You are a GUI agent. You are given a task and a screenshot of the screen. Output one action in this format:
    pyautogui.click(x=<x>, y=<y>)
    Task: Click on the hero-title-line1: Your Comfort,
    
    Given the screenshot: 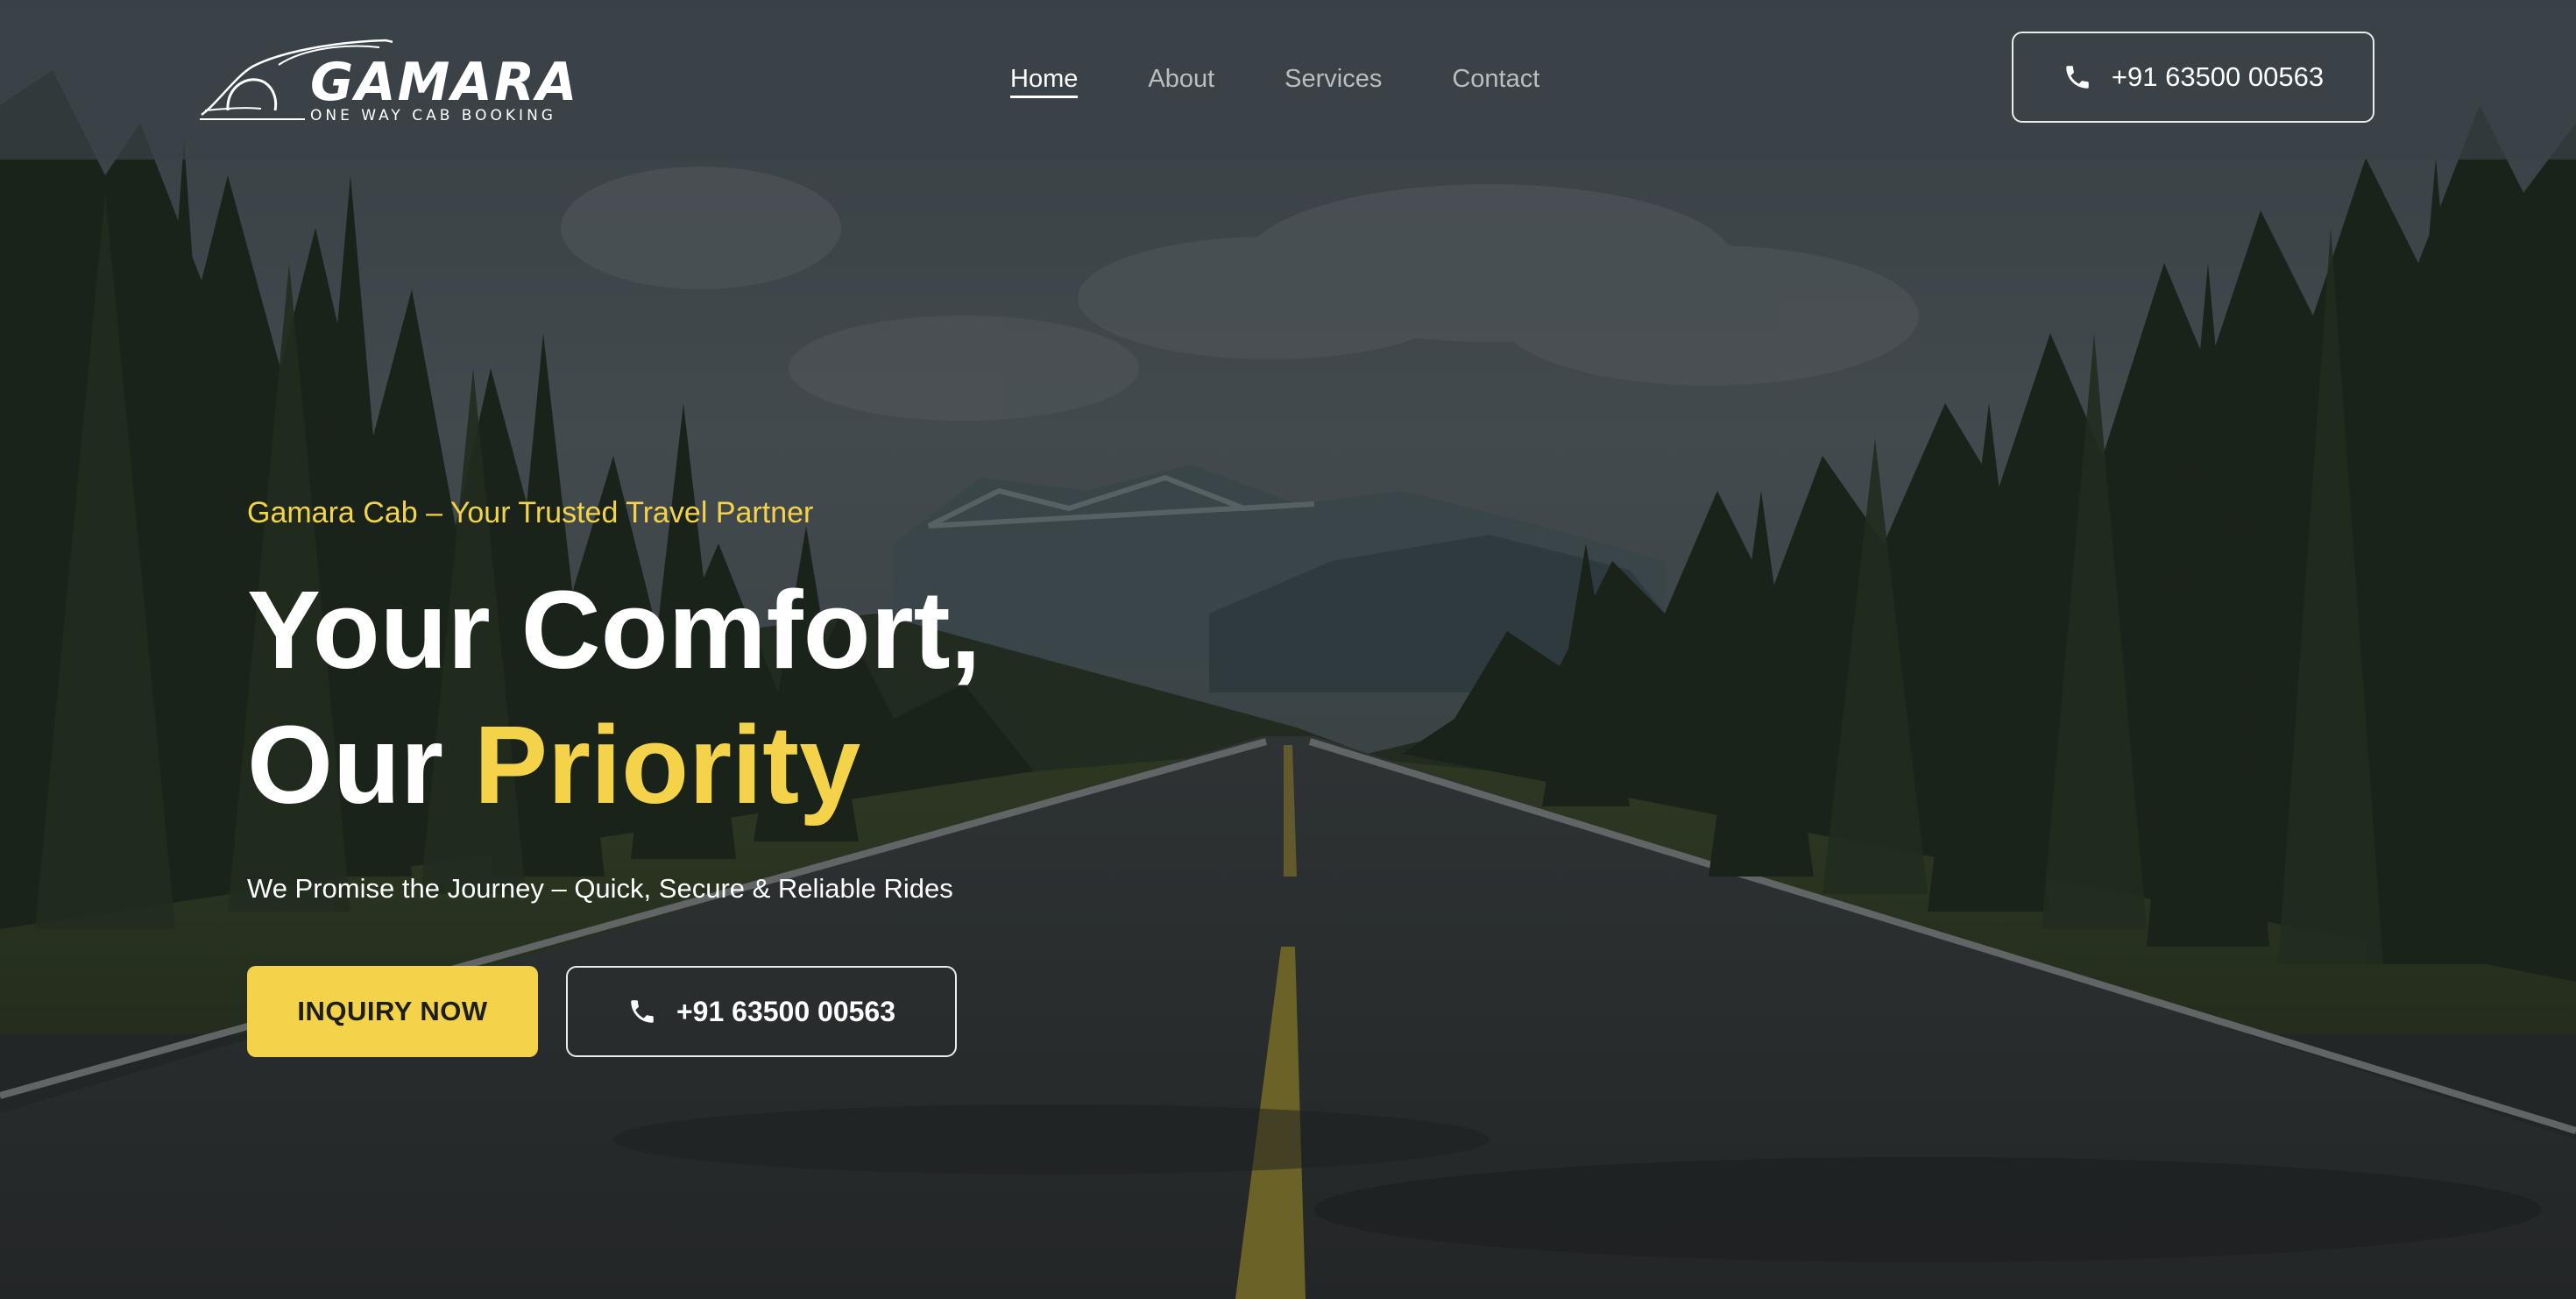 What is the action you would take?
    pyautogui.click(x=614, y=630)
    